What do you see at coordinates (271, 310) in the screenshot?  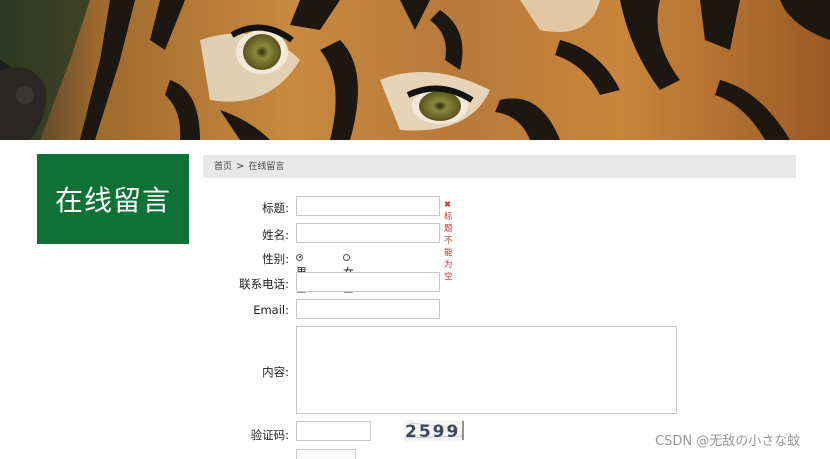 I see `email-label: Email:` at bounding box center [271, 310].